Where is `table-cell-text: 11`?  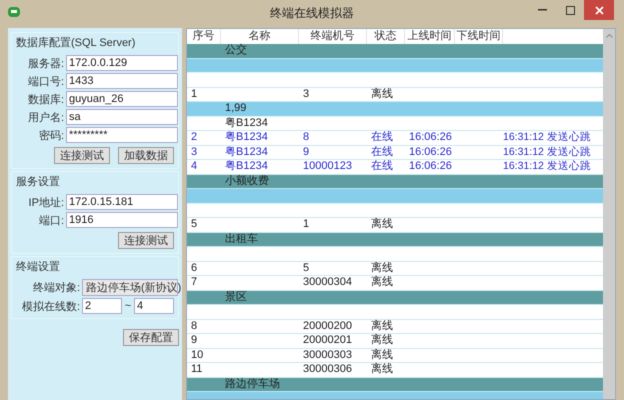 table-cell-text: 11 is located at coordinates (197, 369).